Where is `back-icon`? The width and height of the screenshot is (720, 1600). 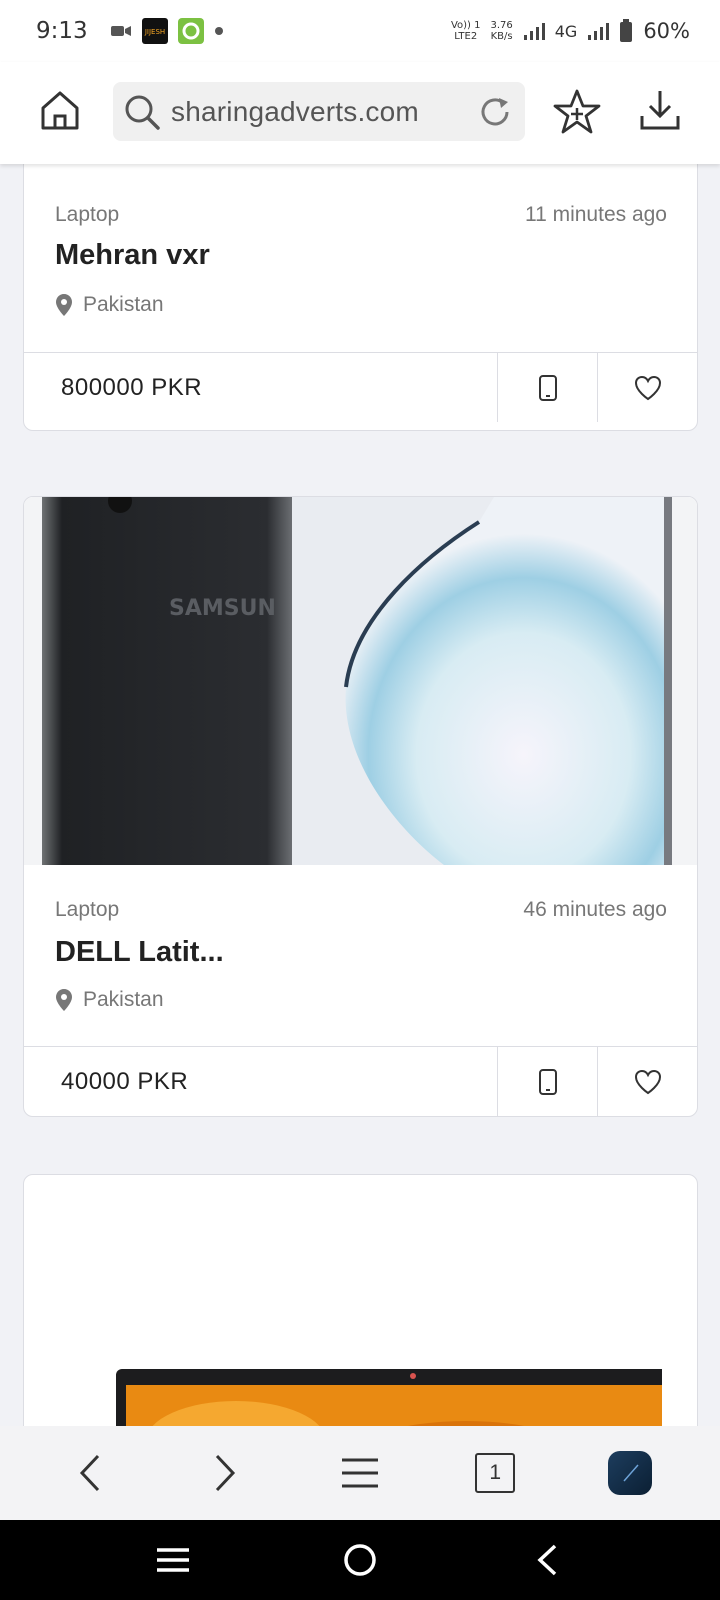
back-icon is located at coordinates (89, 1473).